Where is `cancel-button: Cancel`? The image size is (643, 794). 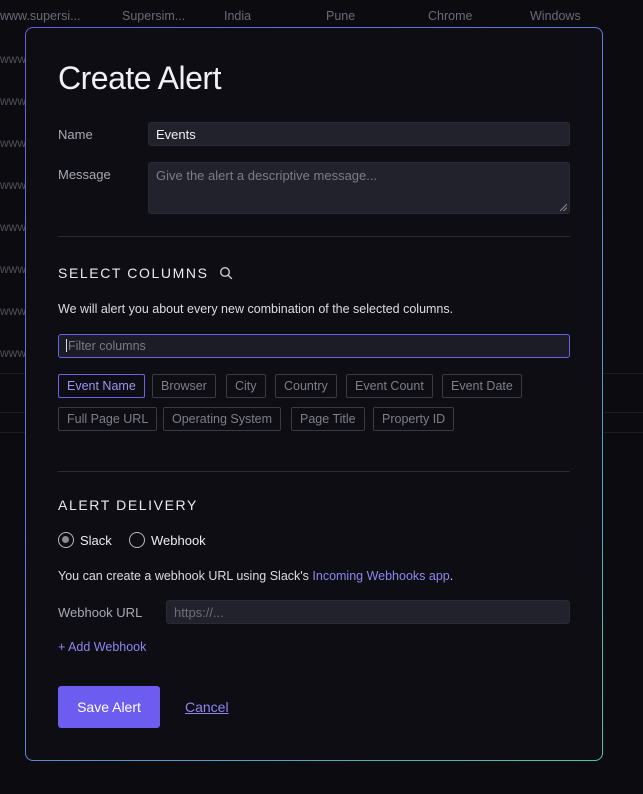 cancel-button: Cancel is located at coordinates (207, 707).